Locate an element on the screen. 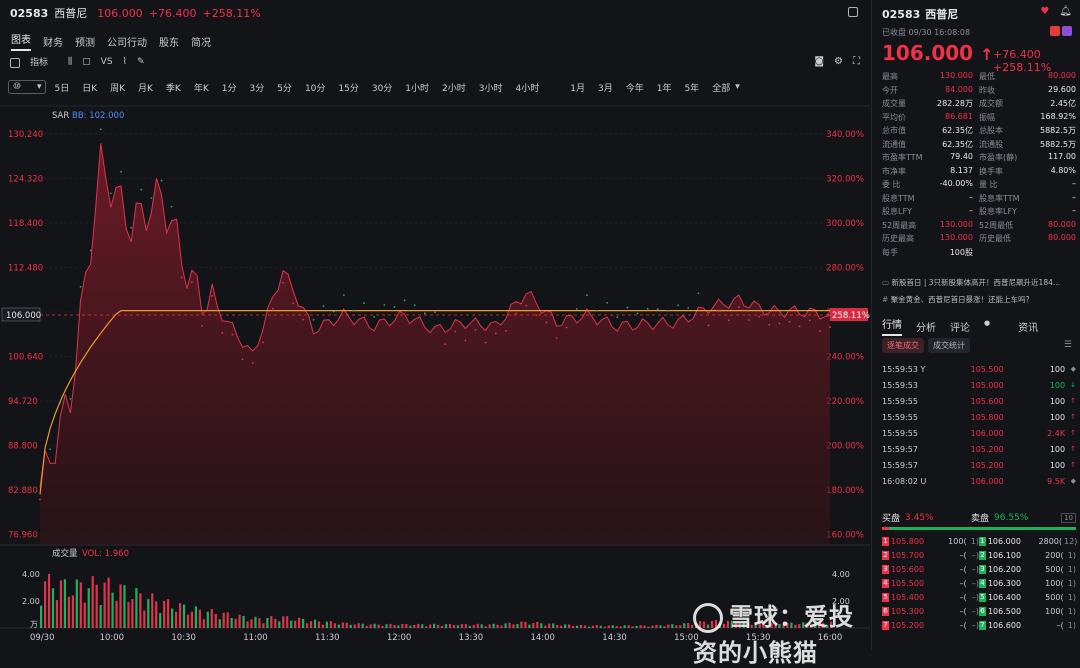 The width and height of the screenshot is (1080, 668). ask-level: 6 106.500 100(1) is located at coordinates (1027, 611).